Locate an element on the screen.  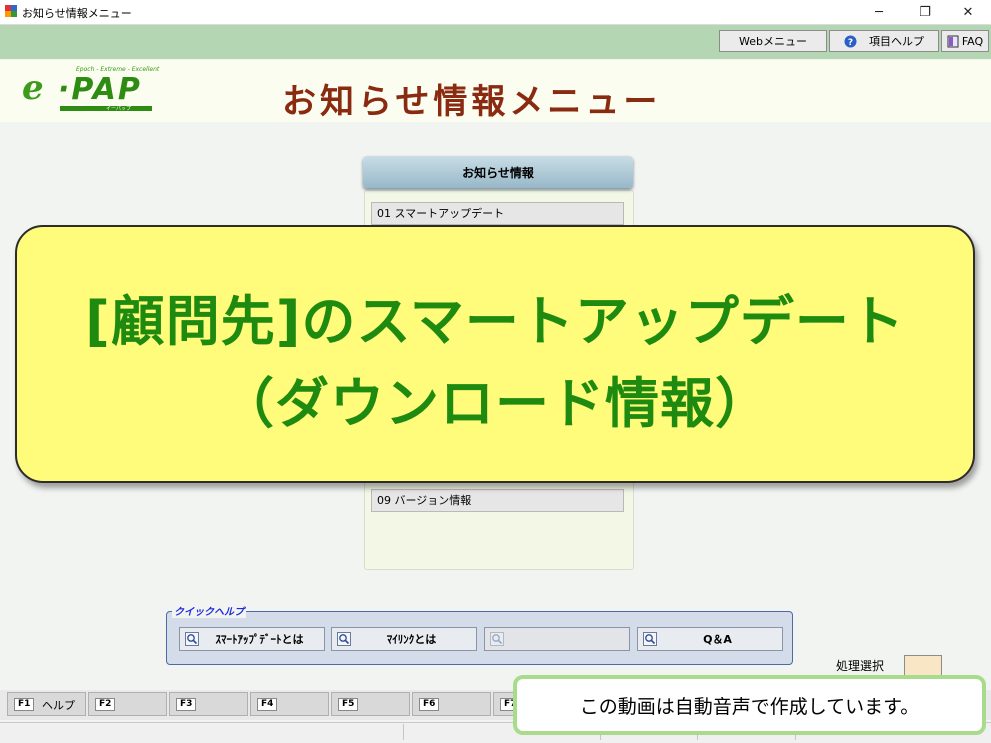
f1-help-key: F1 ヘルプ is located at coordinates (46, 704).